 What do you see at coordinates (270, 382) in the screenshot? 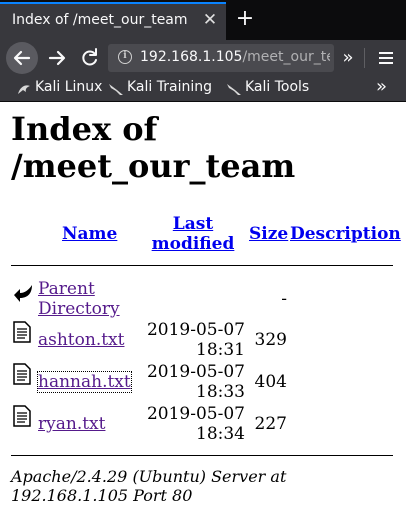
I see `row-size: 404` at bounding box center [270, 382].